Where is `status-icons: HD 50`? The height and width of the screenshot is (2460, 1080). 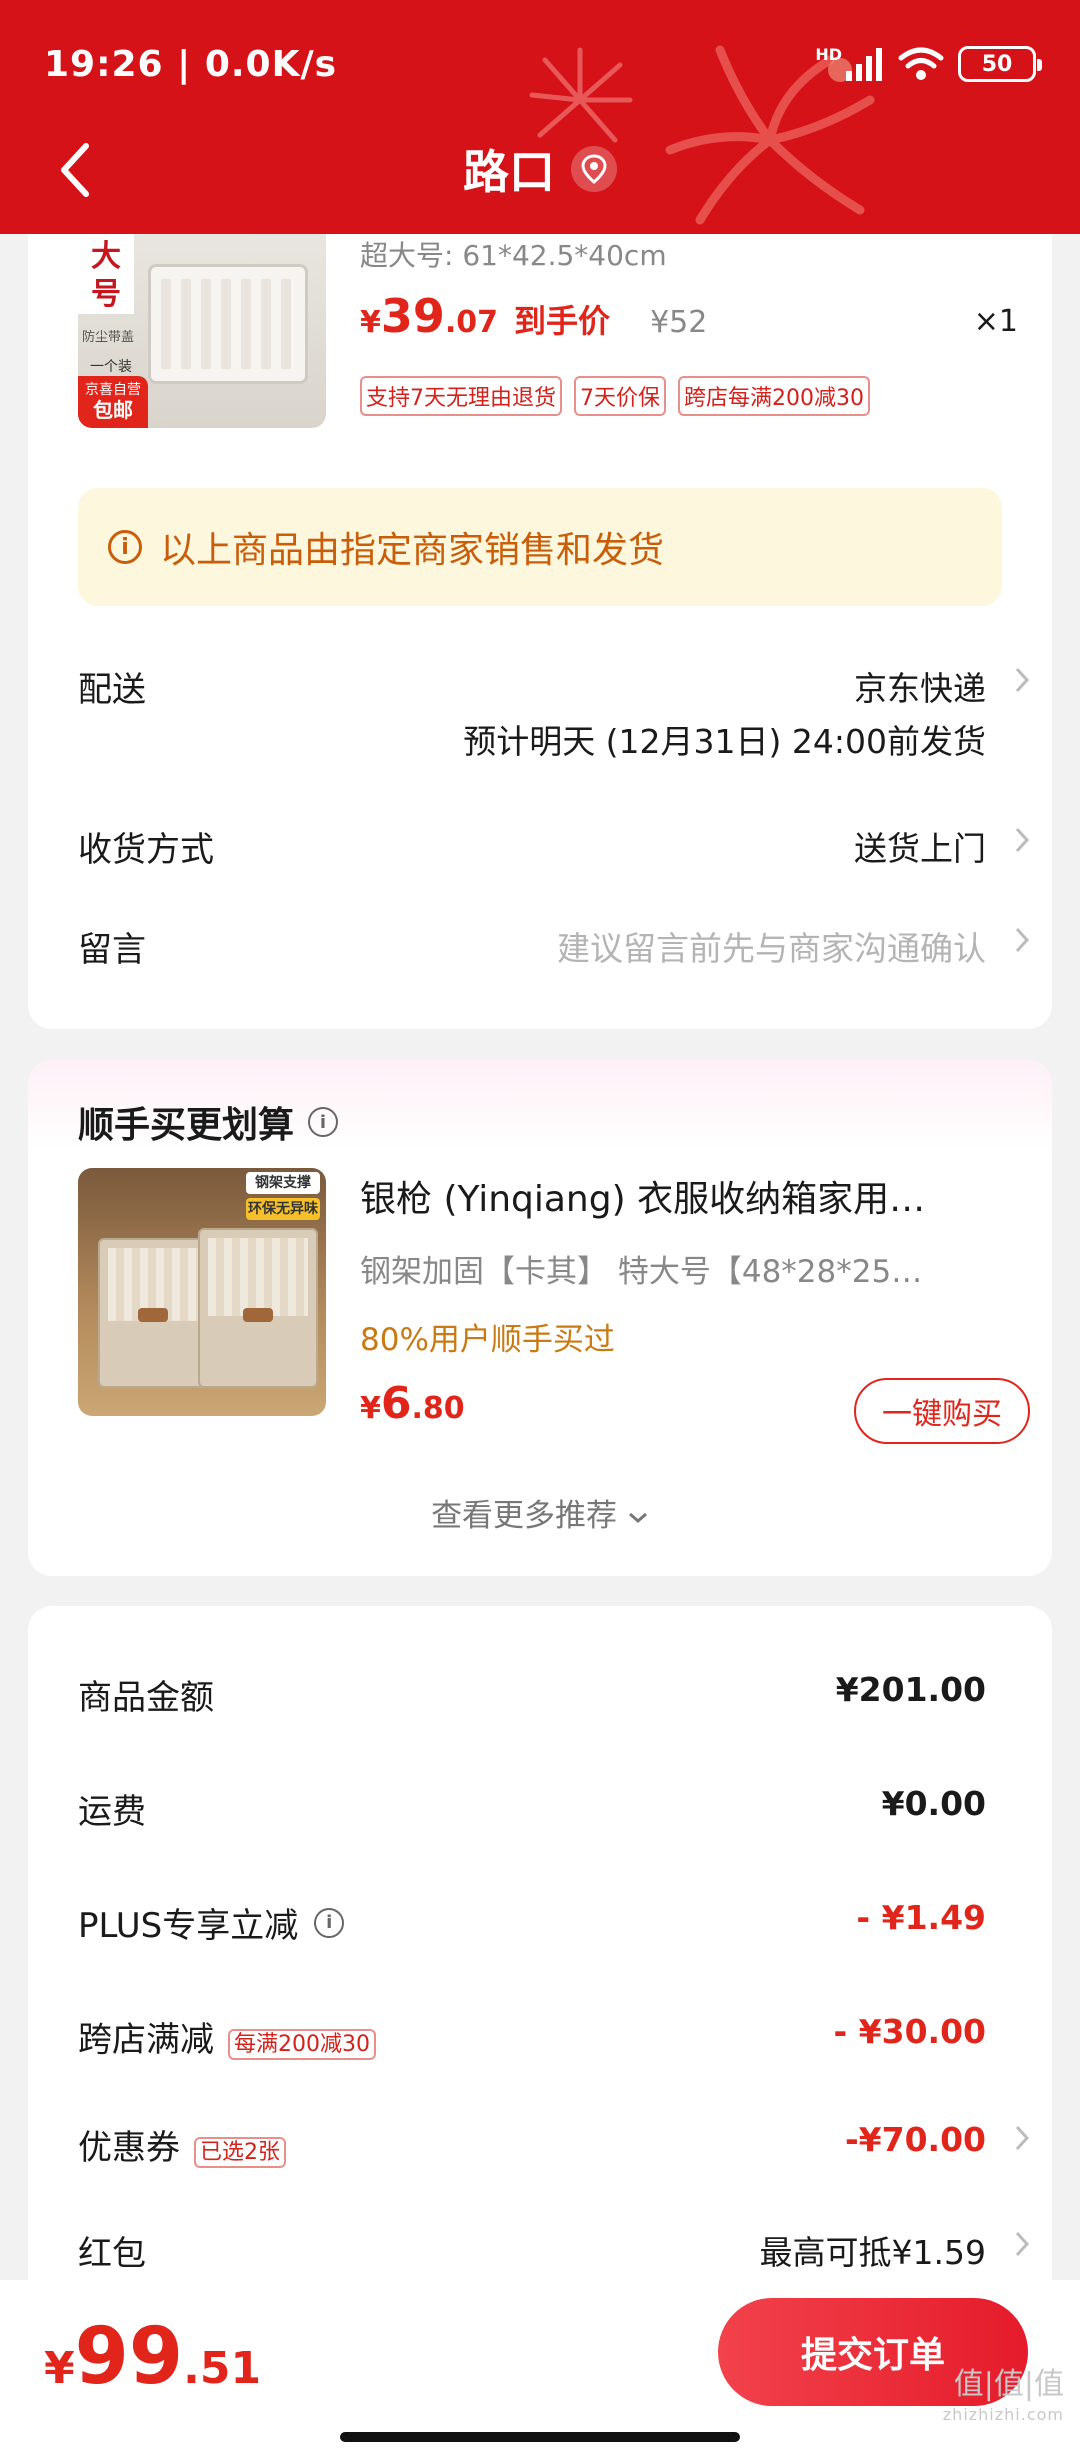 status-icons: HD 50 is located at coordinates (928, 63).